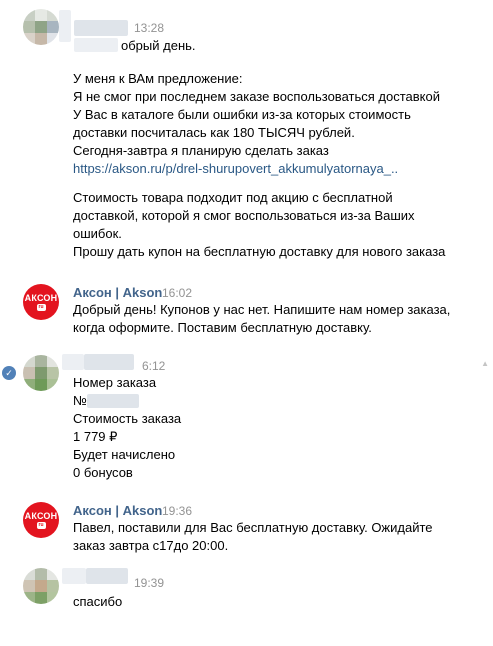 Image resolution: width=493 pixels, height=646 pixels. I want to click on message-text-line: обрый день., so click(158, 45).